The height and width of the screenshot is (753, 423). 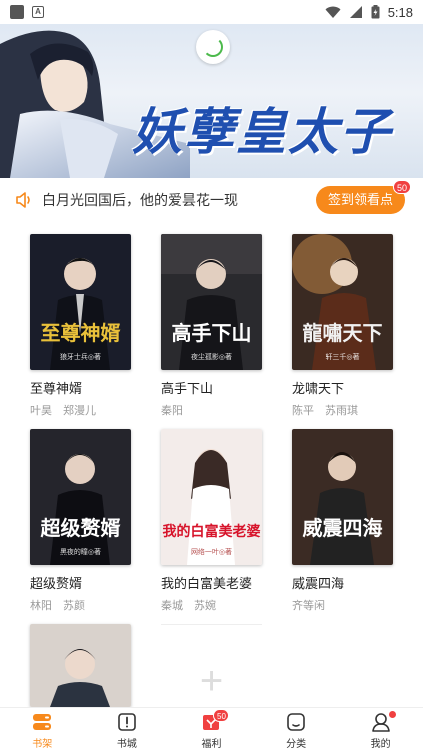 I want to click on book-cover-author: 黑夜的瞳◎著, so click(x=80, y=552).